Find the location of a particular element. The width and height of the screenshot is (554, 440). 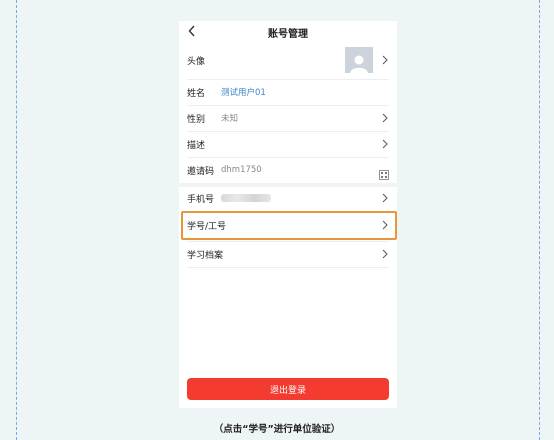

dashed-border-left is located at coordinates (16, 220).